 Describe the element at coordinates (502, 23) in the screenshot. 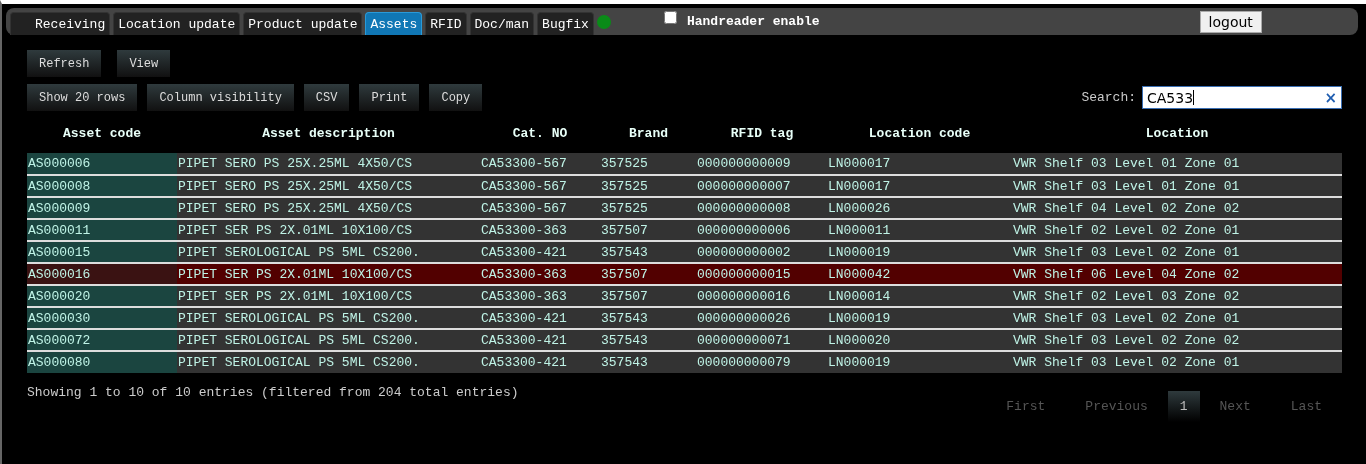

I see `nav-tab: Doc/man` at that location.